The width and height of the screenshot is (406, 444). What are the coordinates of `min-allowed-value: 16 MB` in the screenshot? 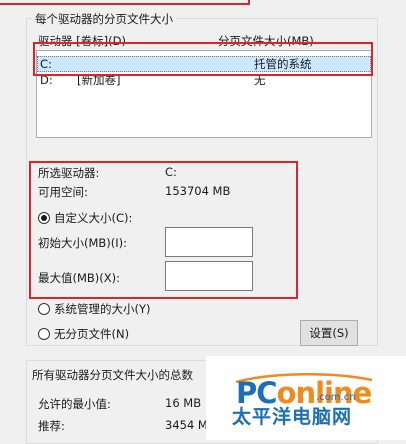 It's located at (183, 403).